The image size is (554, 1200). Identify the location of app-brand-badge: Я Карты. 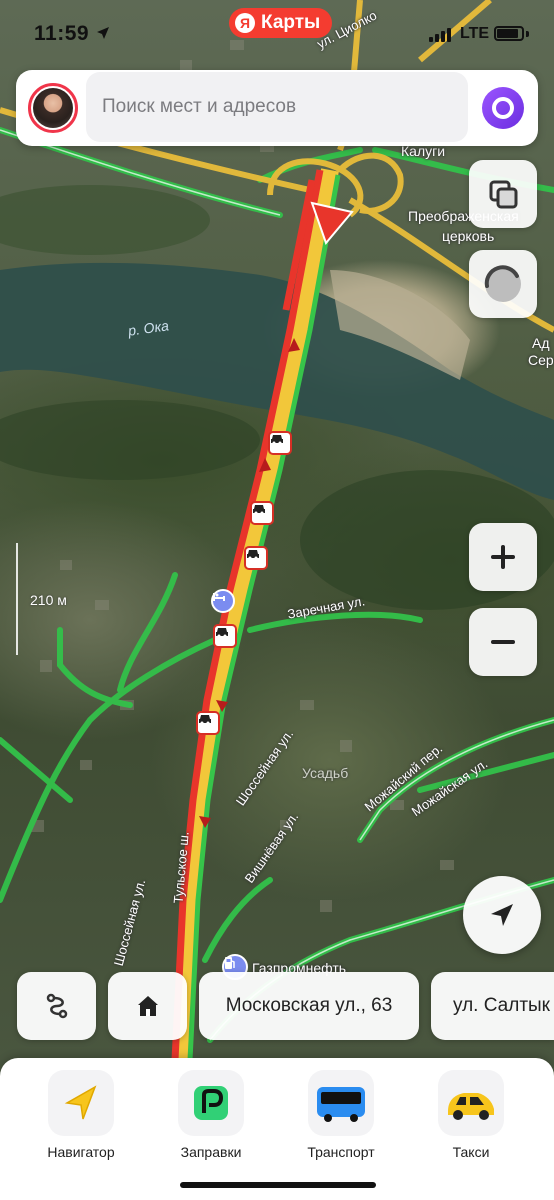
(281, 23).